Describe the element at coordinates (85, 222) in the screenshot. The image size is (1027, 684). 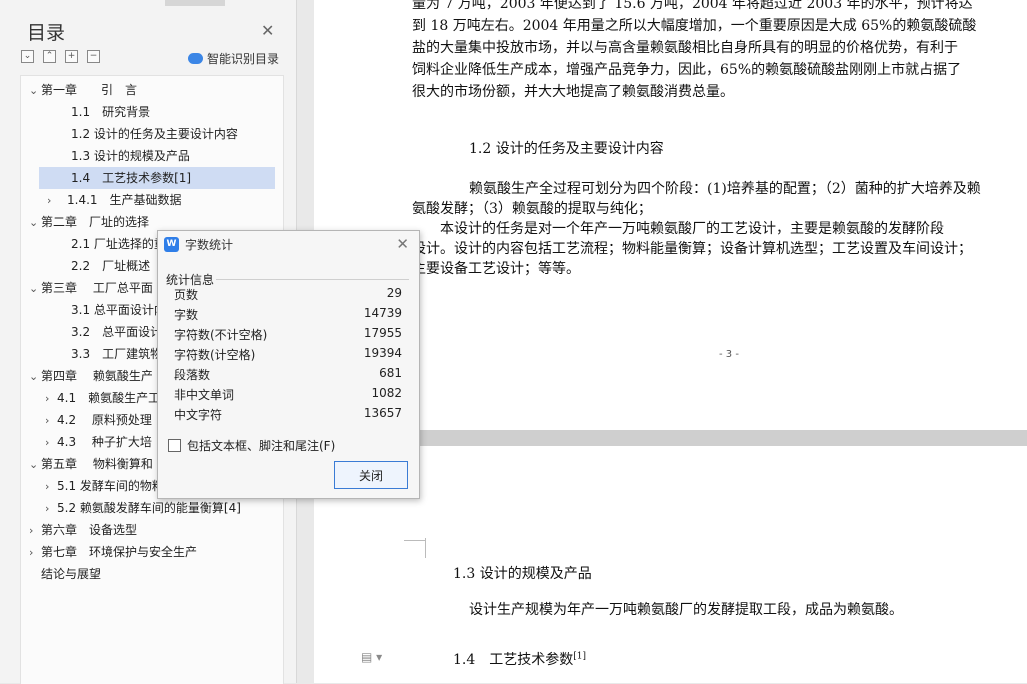
I see `toc-item: ⌄ 第二章 厂址的选择` at that location.